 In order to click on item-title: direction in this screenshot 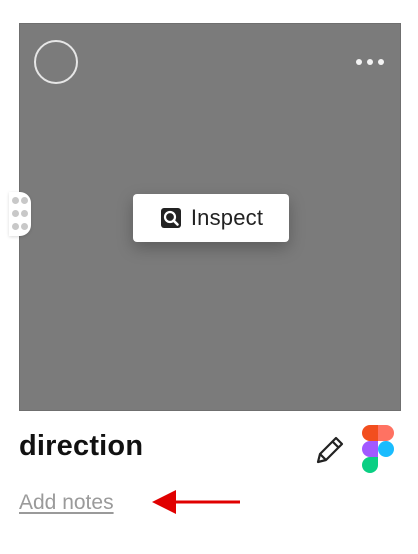, I will do `click(81, 446)`.